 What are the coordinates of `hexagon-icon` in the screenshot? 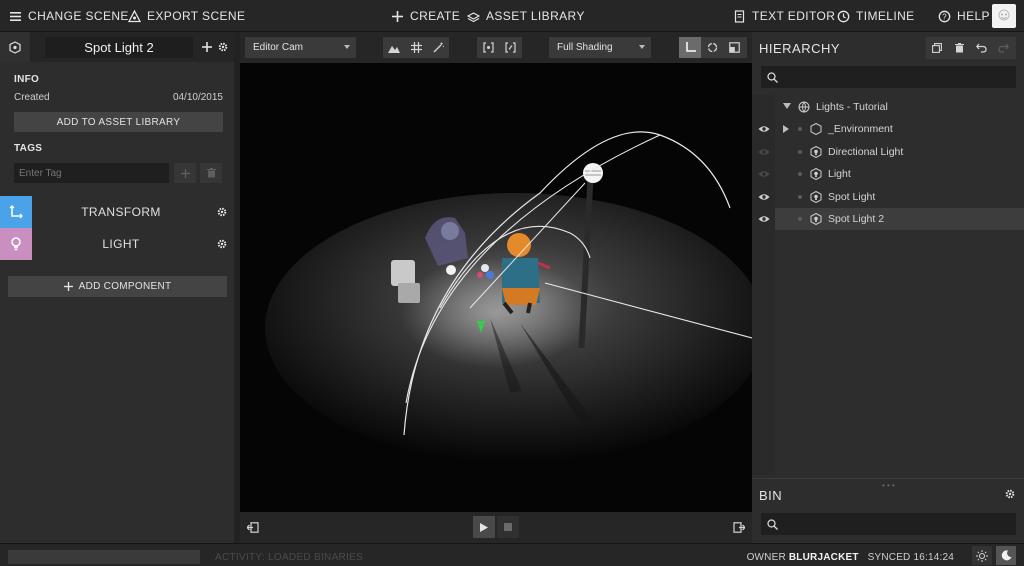 It's located at (816, 129).